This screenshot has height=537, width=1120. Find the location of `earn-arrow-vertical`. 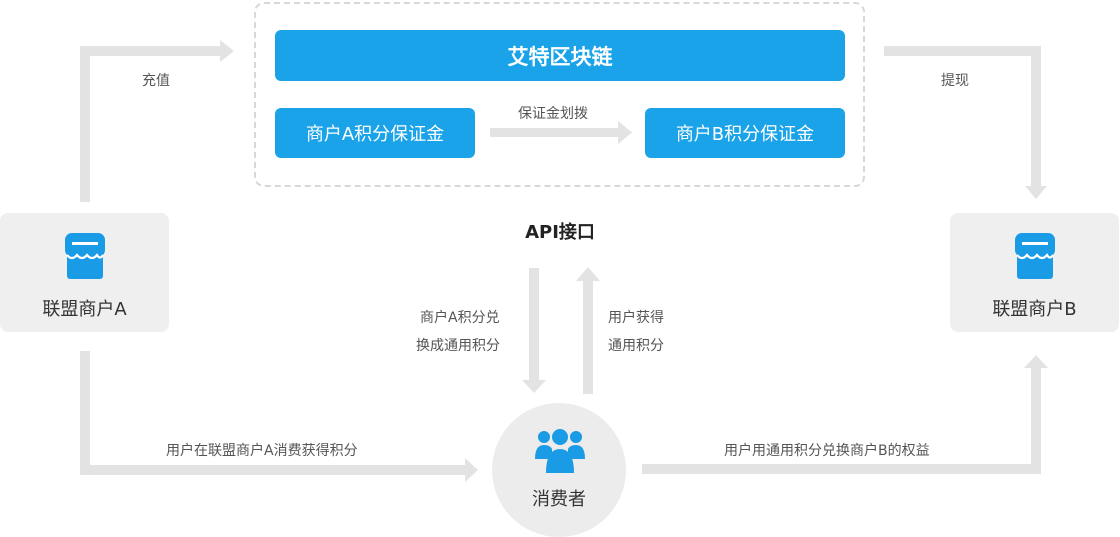

earn-arrow-vertical is located at coordinates (85, 412).